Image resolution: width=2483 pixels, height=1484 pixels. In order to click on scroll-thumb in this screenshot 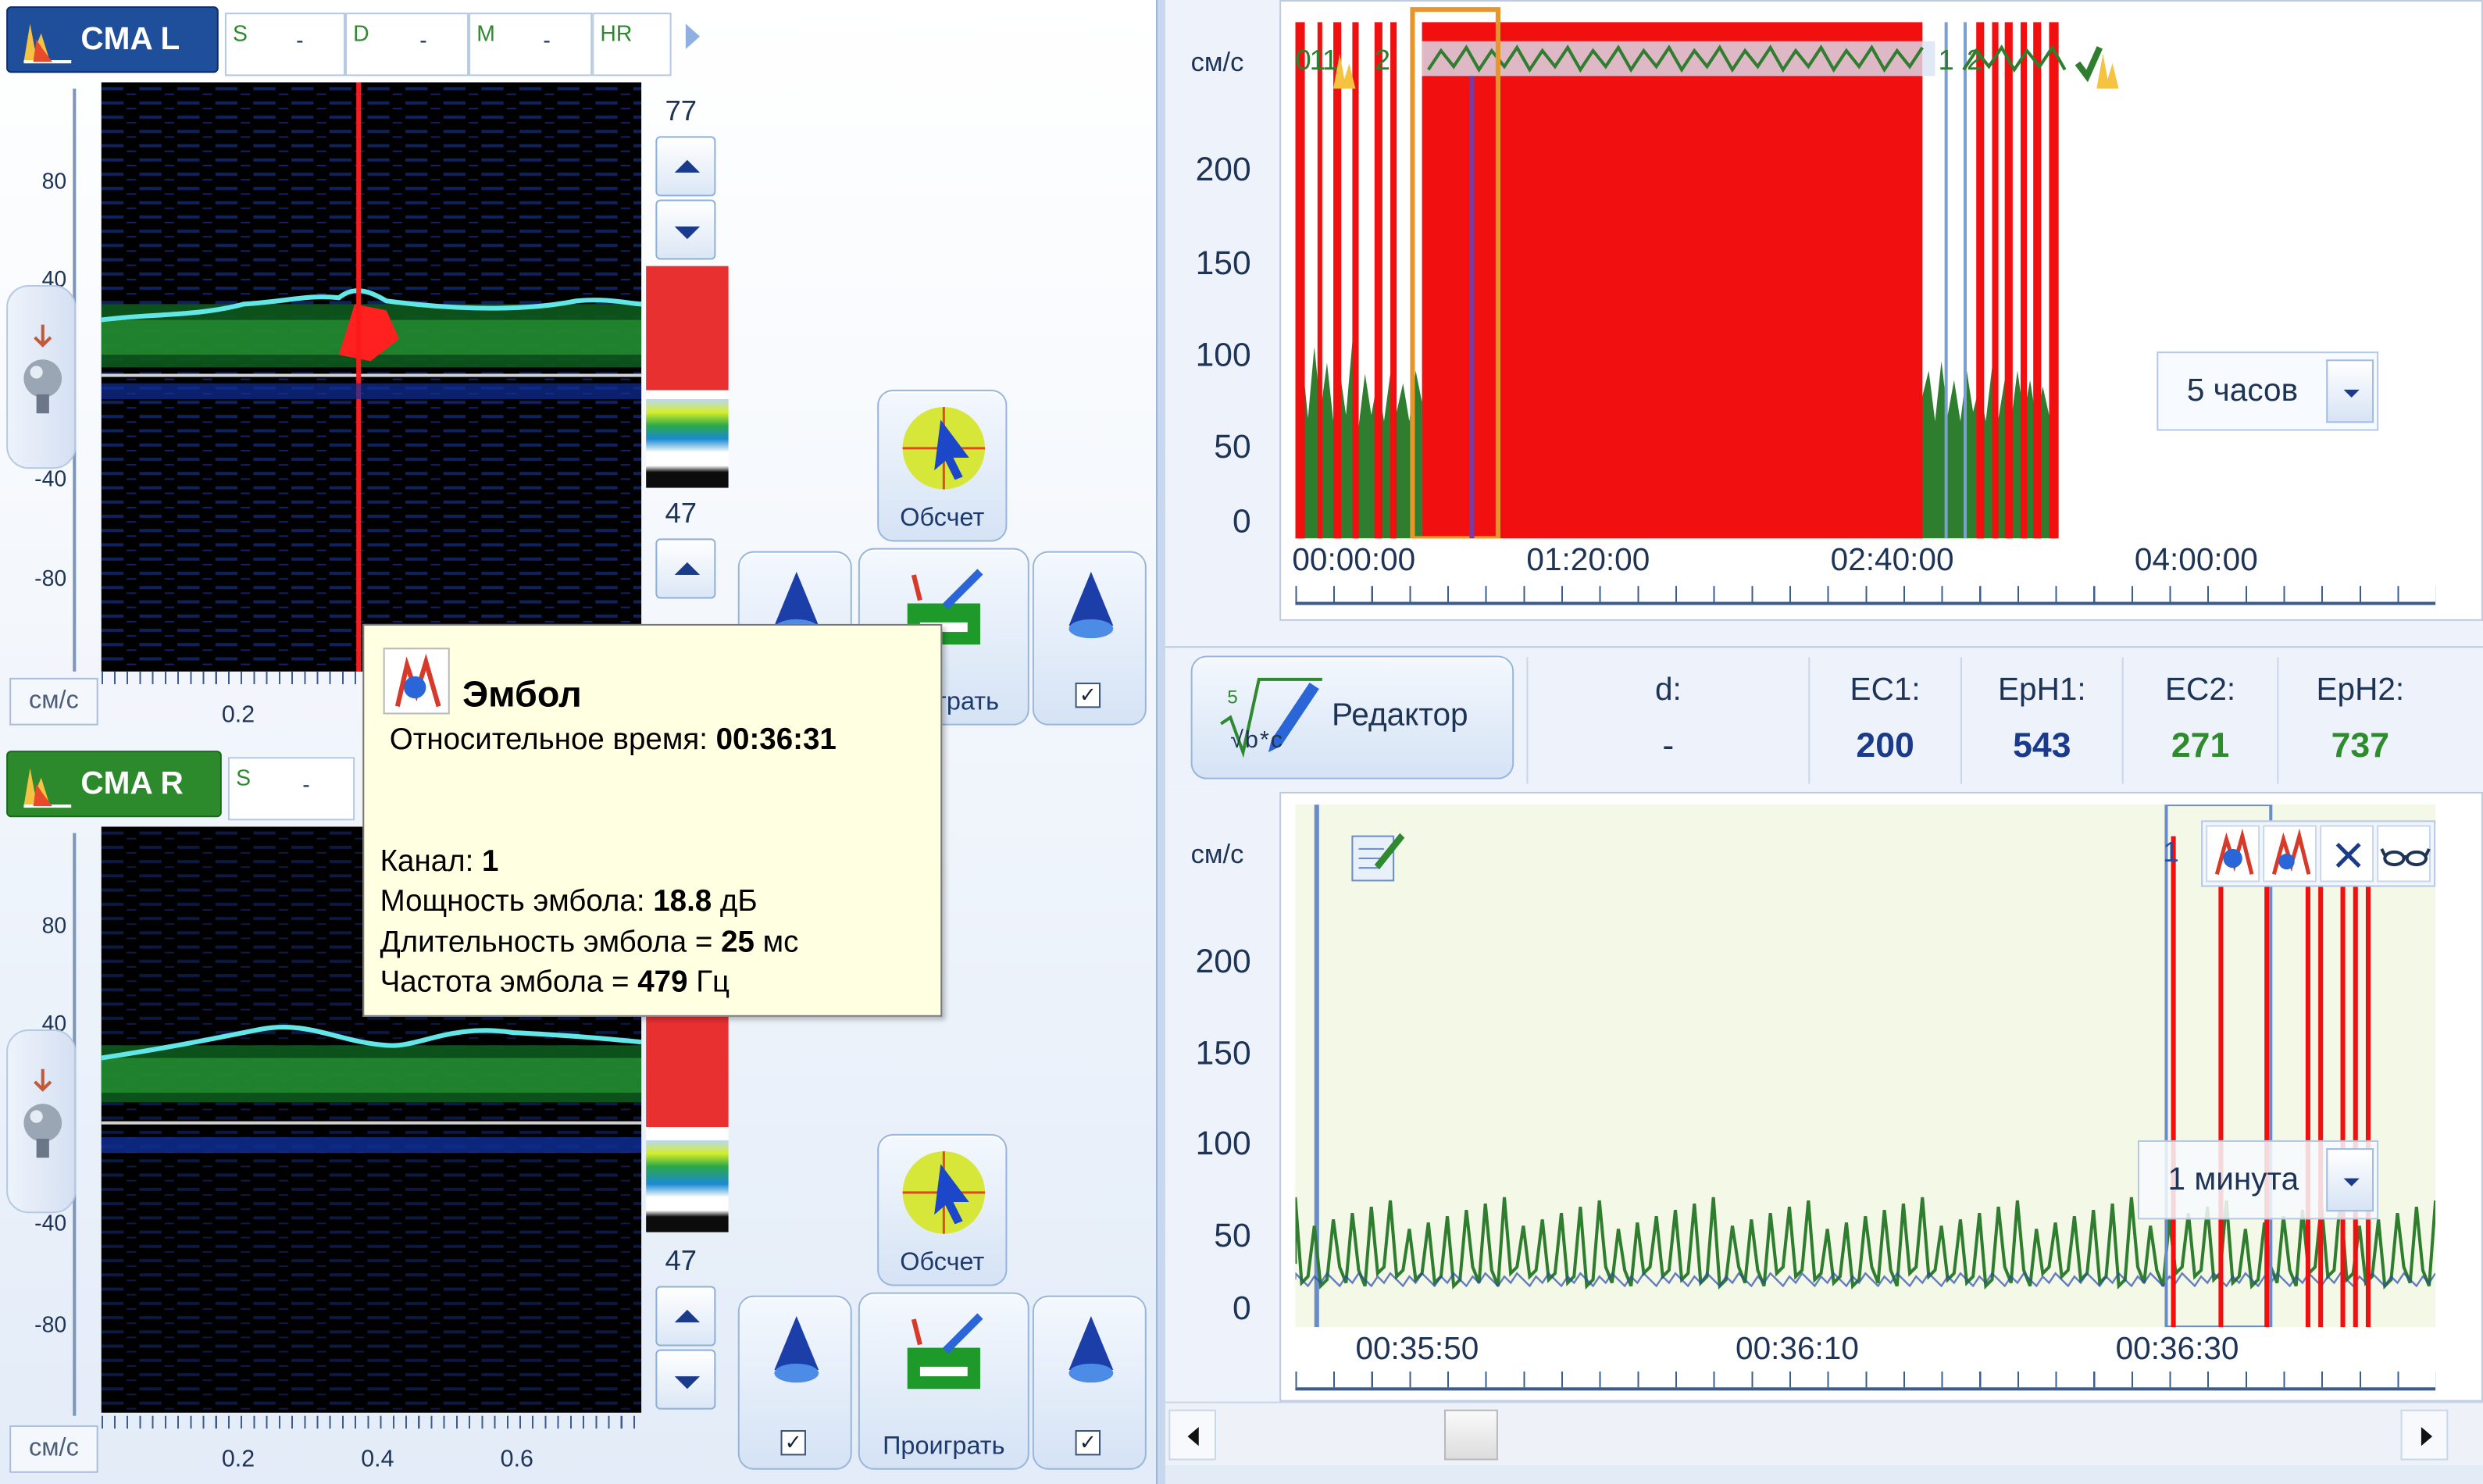, I will do `click(1470, 1435)`.